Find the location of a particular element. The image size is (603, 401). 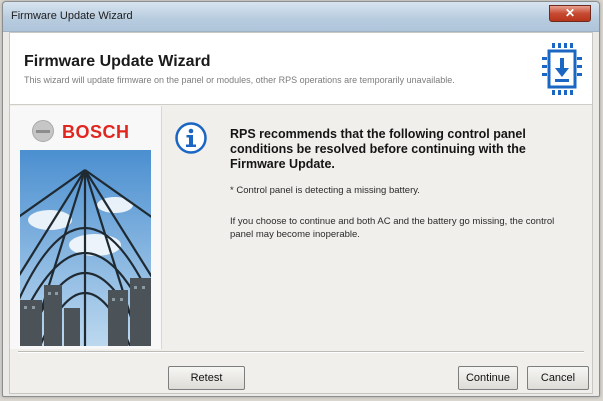

footer-divider is located at coordinates (301, 352).